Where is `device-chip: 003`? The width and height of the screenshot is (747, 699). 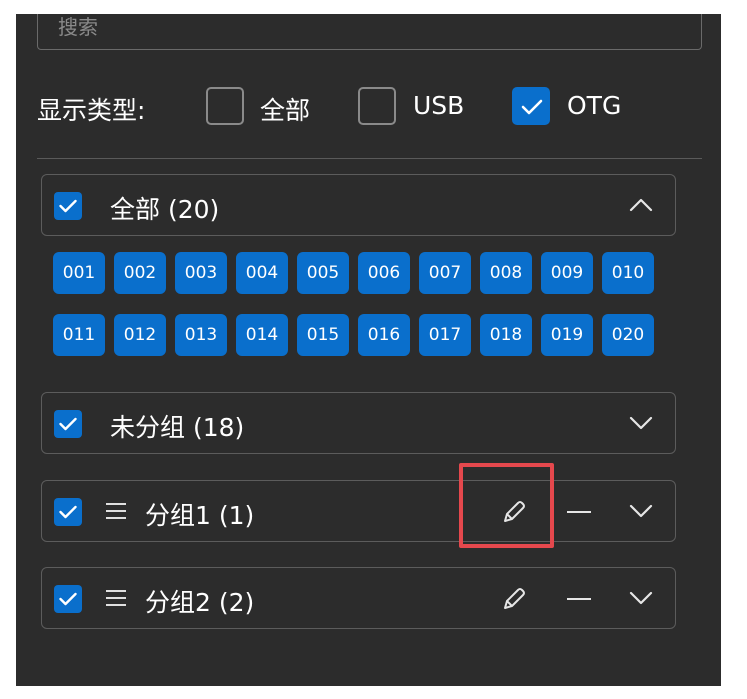
device-chip: 003 is located at coordinates (201, 273).